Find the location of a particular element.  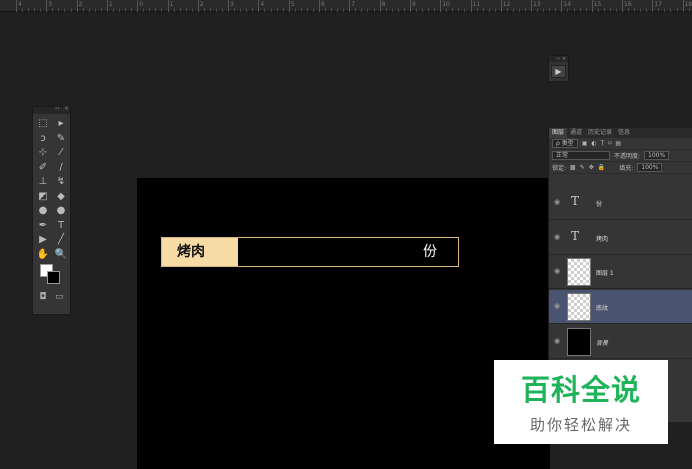

background-color-swatch is located at coordinates (53, 277).